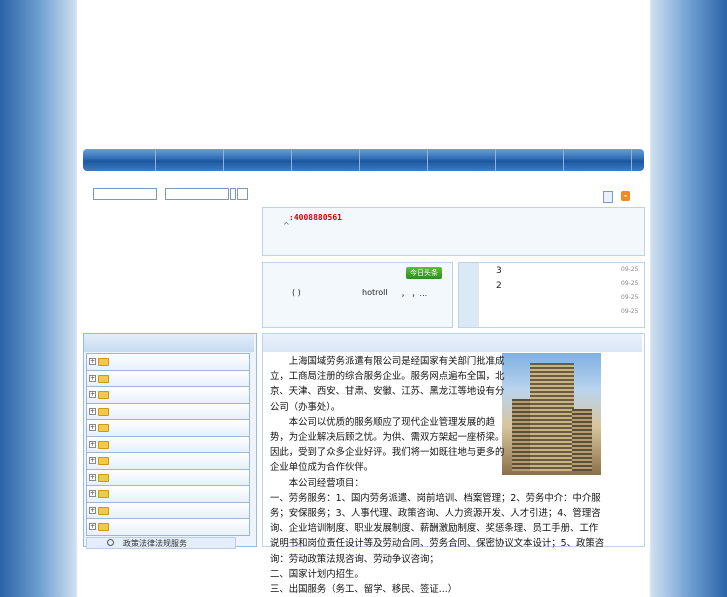  Describe the element at coordinates (296, 292) in the screenshot. I see `headline-text-a: ( )` at that location.